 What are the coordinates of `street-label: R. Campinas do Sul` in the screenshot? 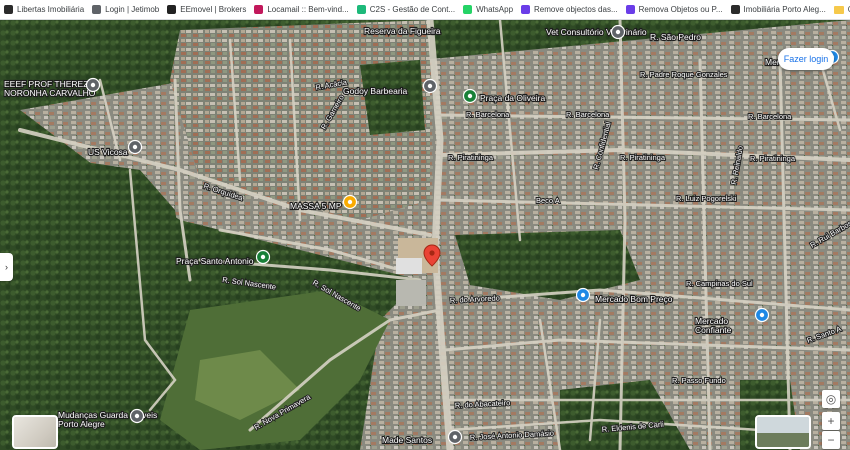 It's located at (719, 283).